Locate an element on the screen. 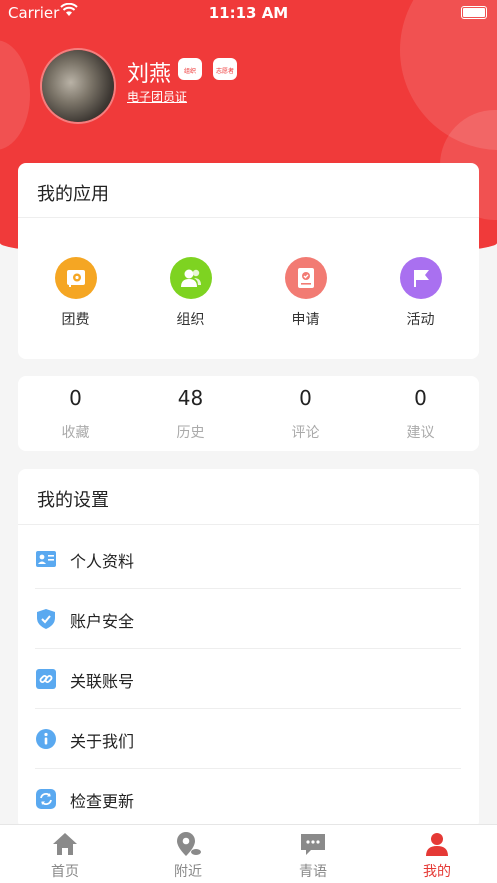  tab-youth-voice: 青语 is located at coordinates (313, 856).